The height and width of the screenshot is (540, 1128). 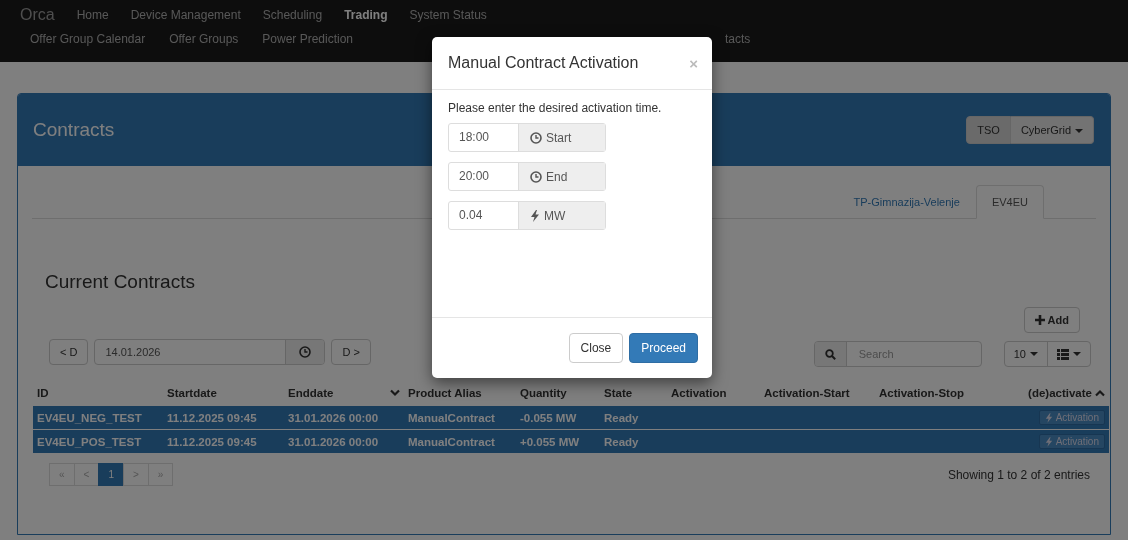 I want to click on nav-link: Trading, so click(x=366, y=15).